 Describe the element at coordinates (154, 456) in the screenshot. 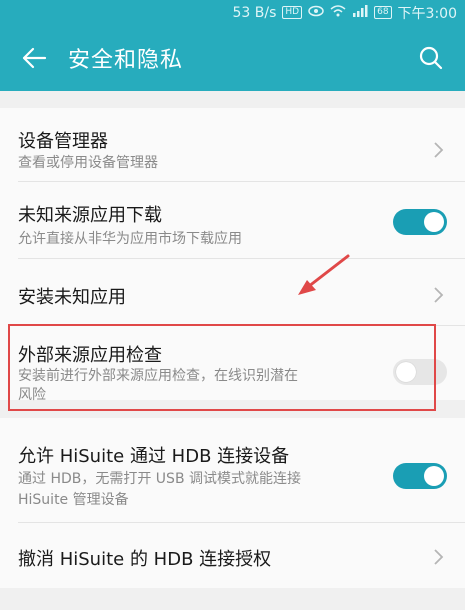

I see `setting-title: 允许 HiSuite 通过 HDB 连接设备` at that location.